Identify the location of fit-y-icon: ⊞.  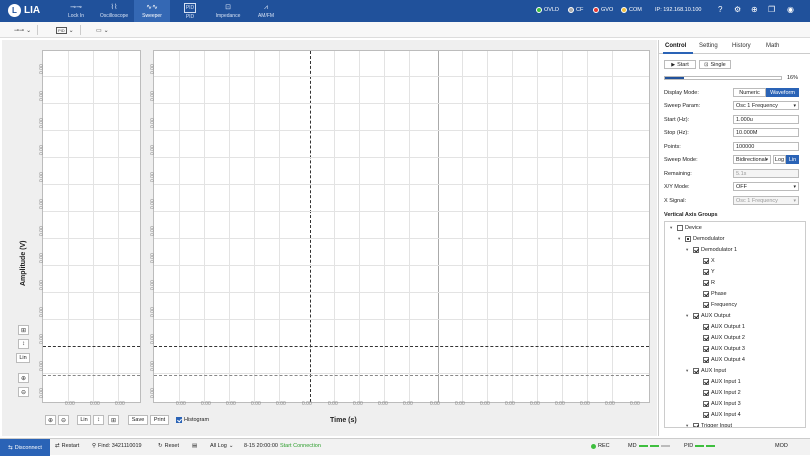
(23, 330).